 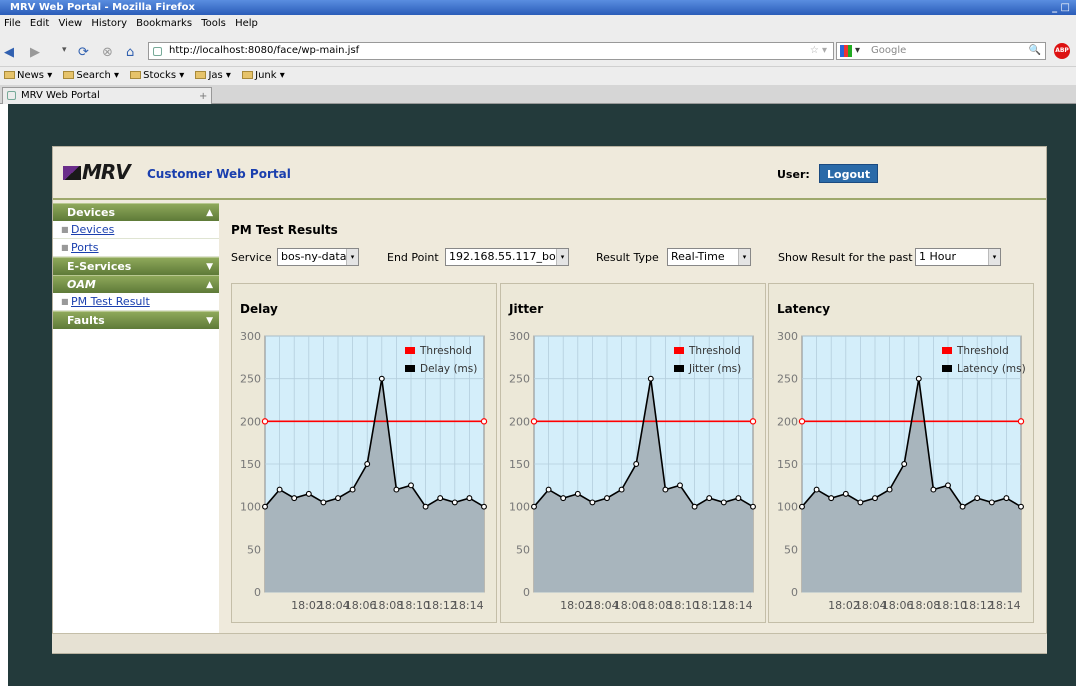 What do you see at coordinates (130, 52) in the screenshot?
I see `home-icon: ⌂` at bounding box center [130, 52].